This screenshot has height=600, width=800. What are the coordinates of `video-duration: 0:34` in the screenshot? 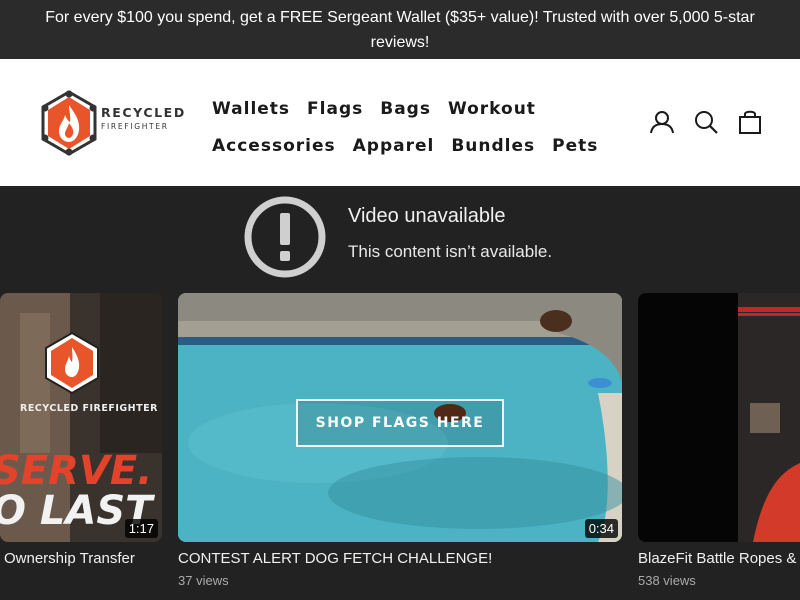 It's located at (601, 528).